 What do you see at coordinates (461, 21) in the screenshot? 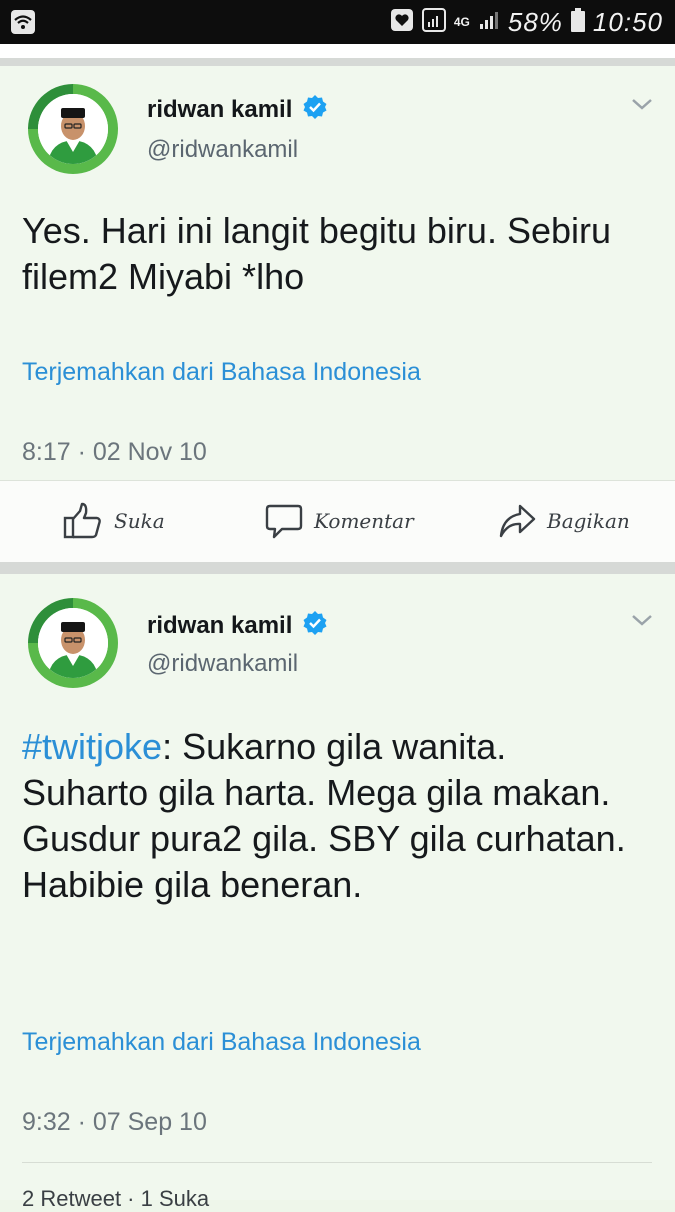
I see `network-type: 4G` at bounding box center [461, 21].